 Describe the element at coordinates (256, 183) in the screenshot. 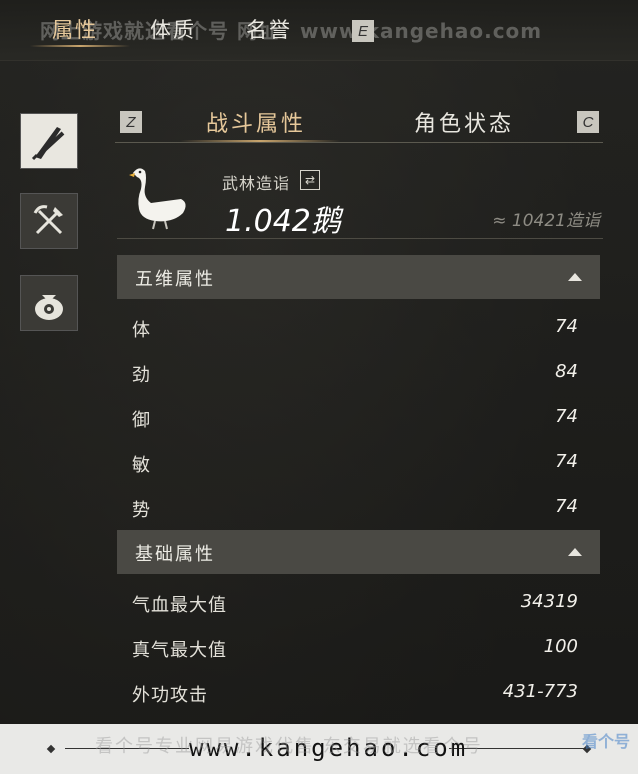

I see `realm-label: 武林造诣` at that location.